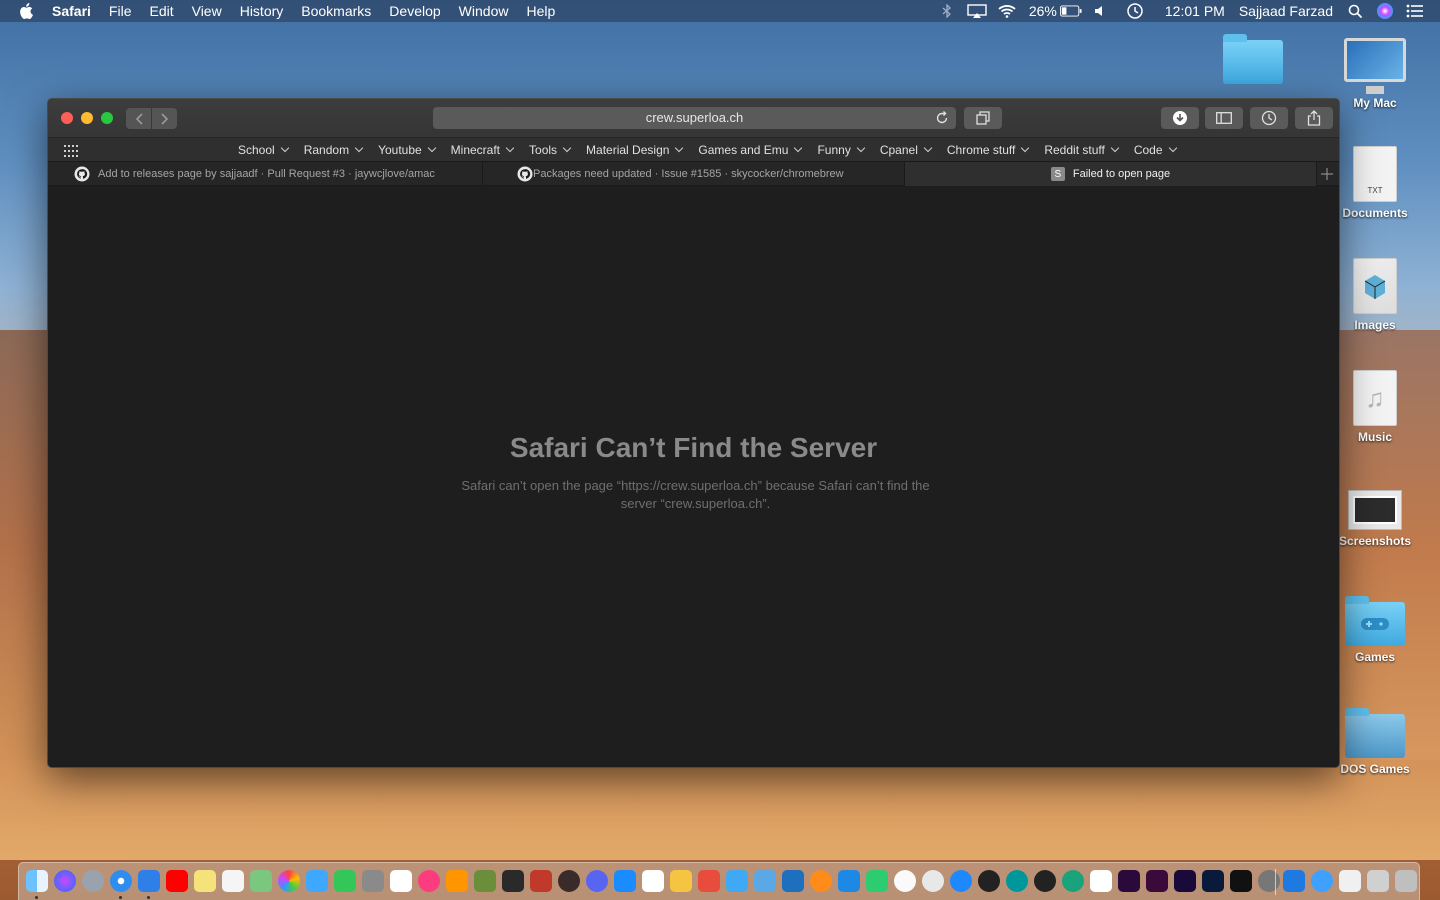 The height and width of the screenshot is (900, 1440). Describe the element at coordinates (401, 881) in the screenshot. I see `calendar-icon` at that location.